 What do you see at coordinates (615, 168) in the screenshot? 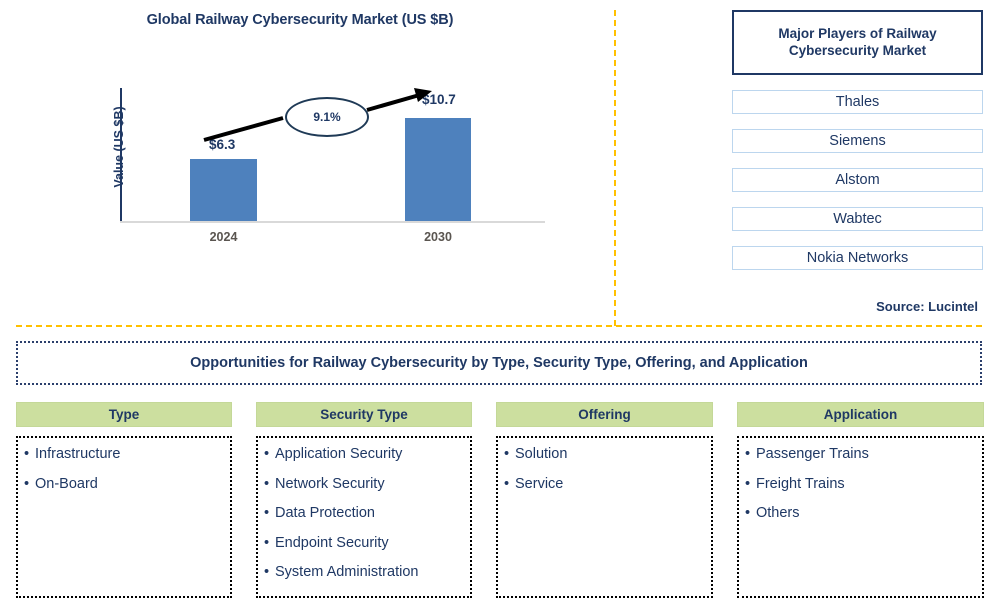
I see `vertical-divider` at bounding box center [615, 168].